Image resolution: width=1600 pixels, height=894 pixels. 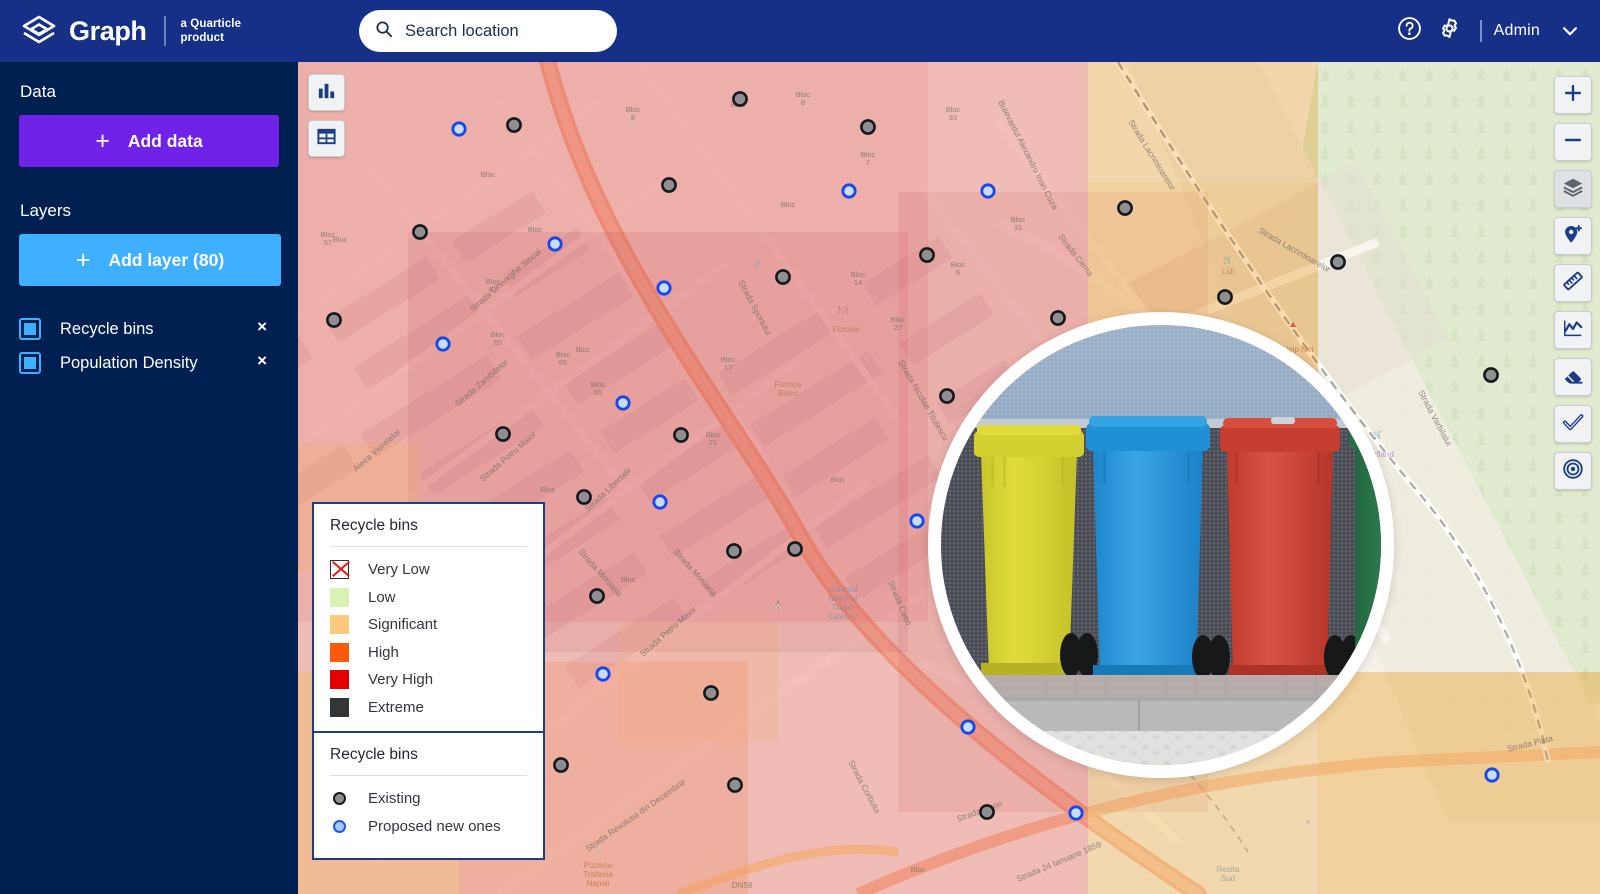 I want to click on svg-text: Resita, so click(x=1228, y=869).